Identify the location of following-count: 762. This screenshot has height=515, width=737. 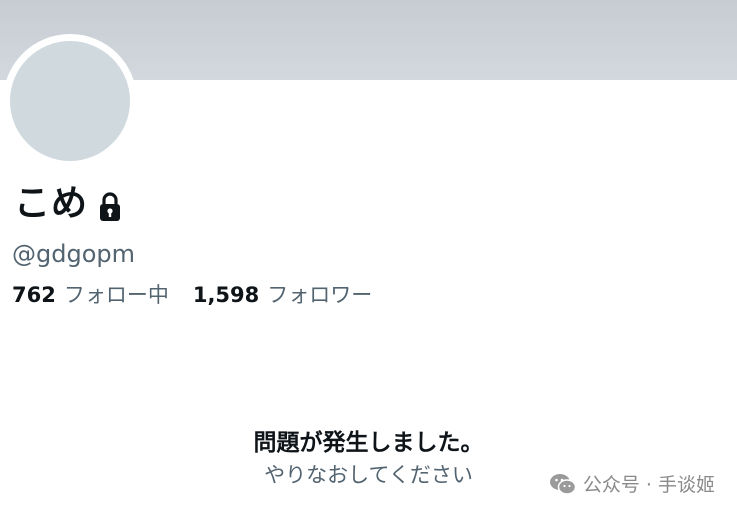
(34, 295).